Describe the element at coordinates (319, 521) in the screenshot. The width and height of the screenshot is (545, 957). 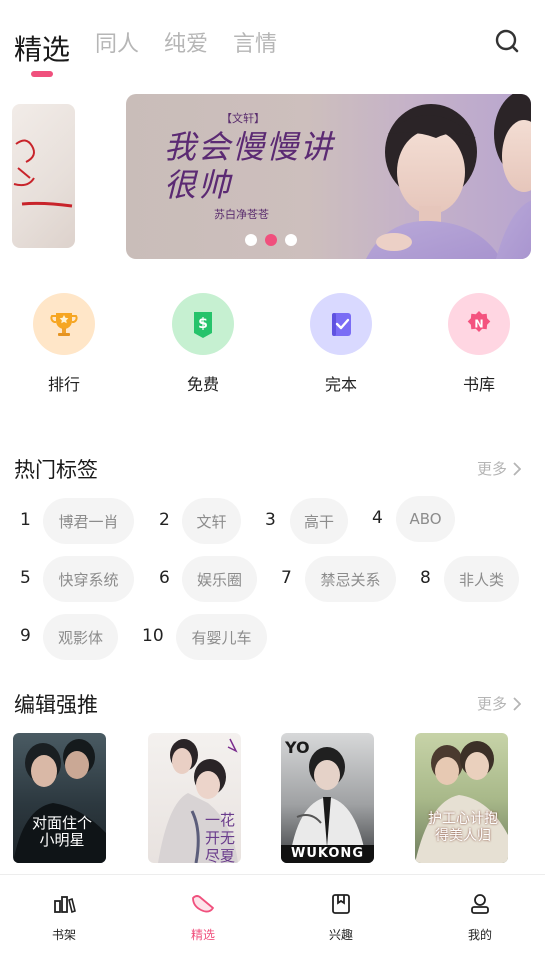
I see `tag-chip: 高干` at that location.